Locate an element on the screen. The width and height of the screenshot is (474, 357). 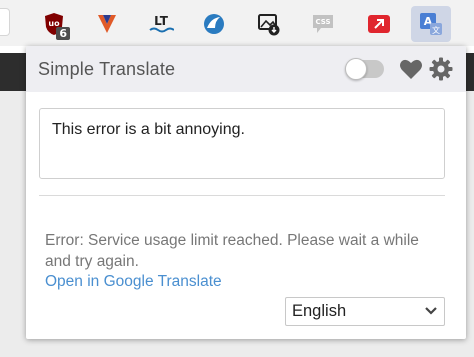
ublock-badge: 6 is located at coordinates (63, 33).